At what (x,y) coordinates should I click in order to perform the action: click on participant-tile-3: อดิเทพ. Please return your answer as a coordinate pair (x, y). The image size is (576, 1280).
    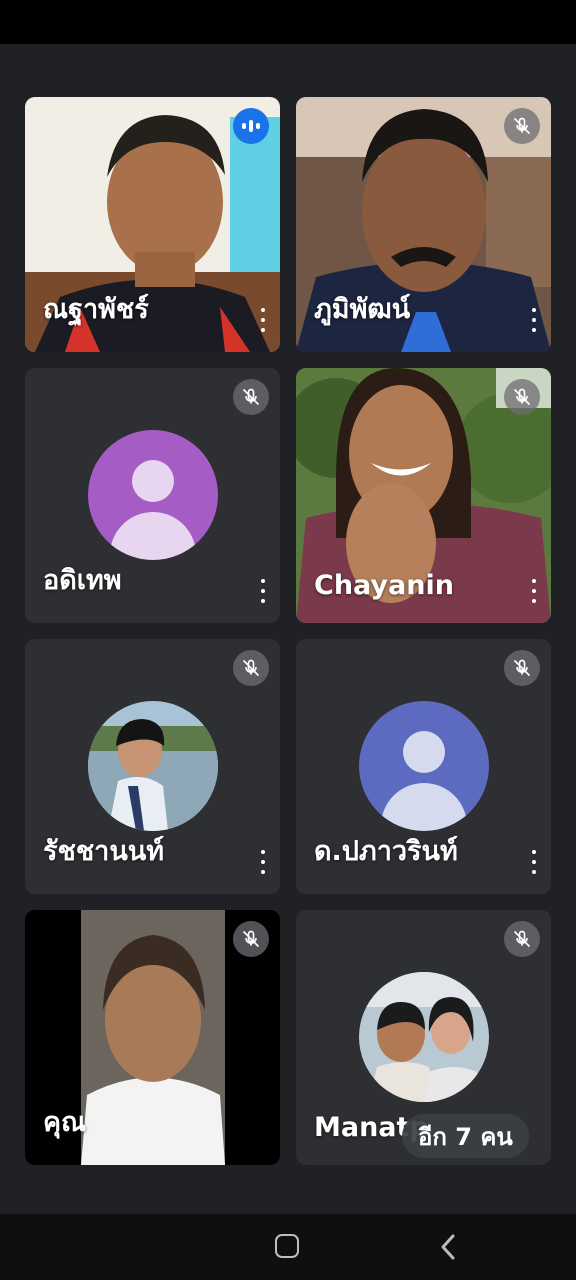
    Looking at the image, I should click on (152, 495).